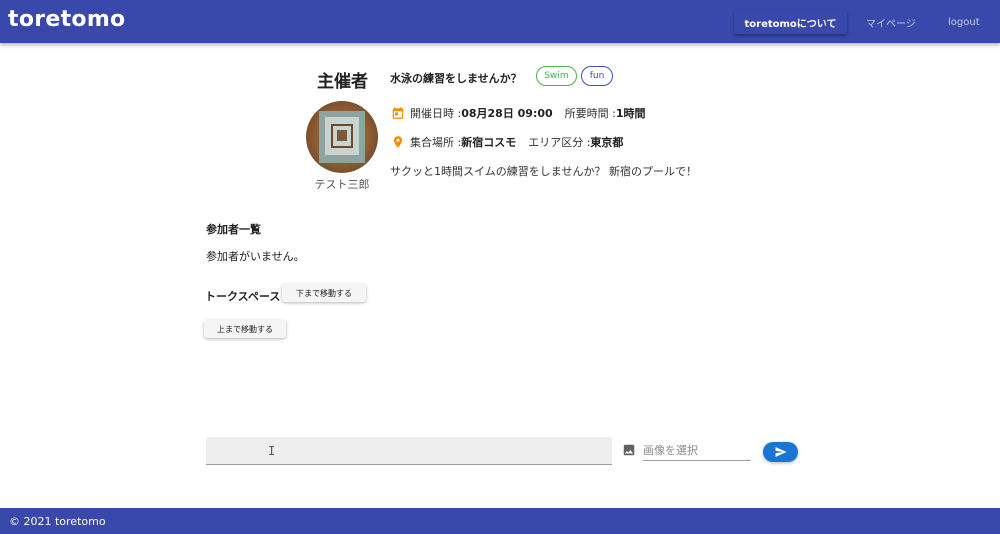  Describe the element at coordinates (456, 78) in the screenshot. I see `event-title: 水泳の練習をしませんか？` at that location.